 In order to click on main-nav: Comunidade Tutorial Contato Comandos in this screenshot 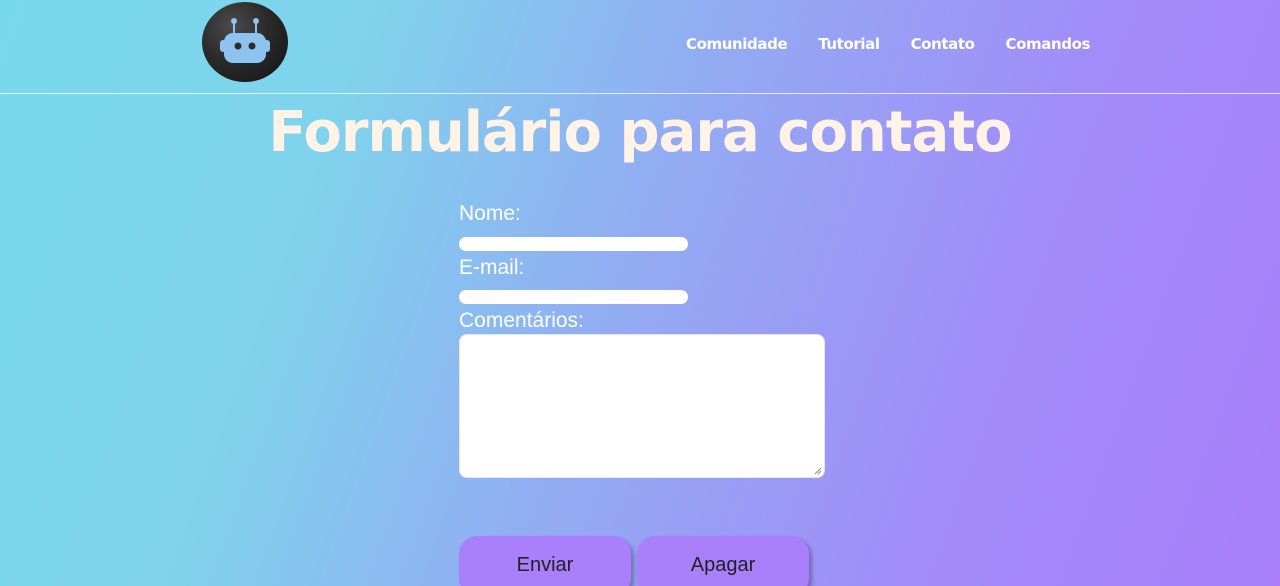, I will do `click(903, 44)`.